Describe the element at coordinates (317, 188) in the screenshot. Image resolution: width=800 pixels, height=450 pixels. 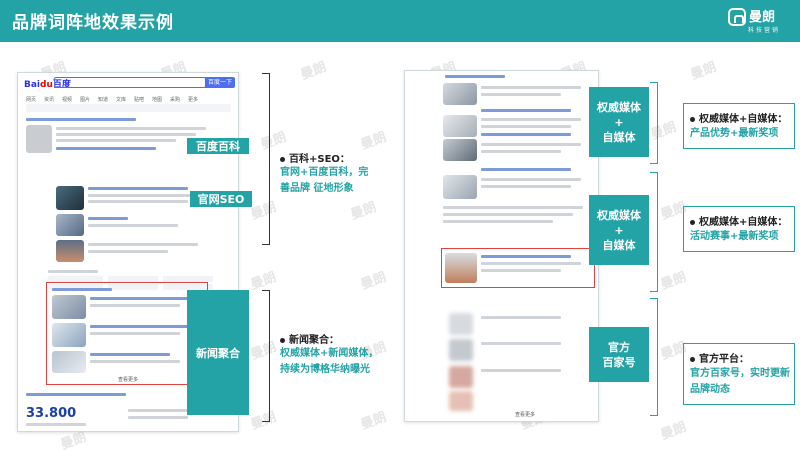
I see `desc-line: 善品牌 征地形象` at that location.